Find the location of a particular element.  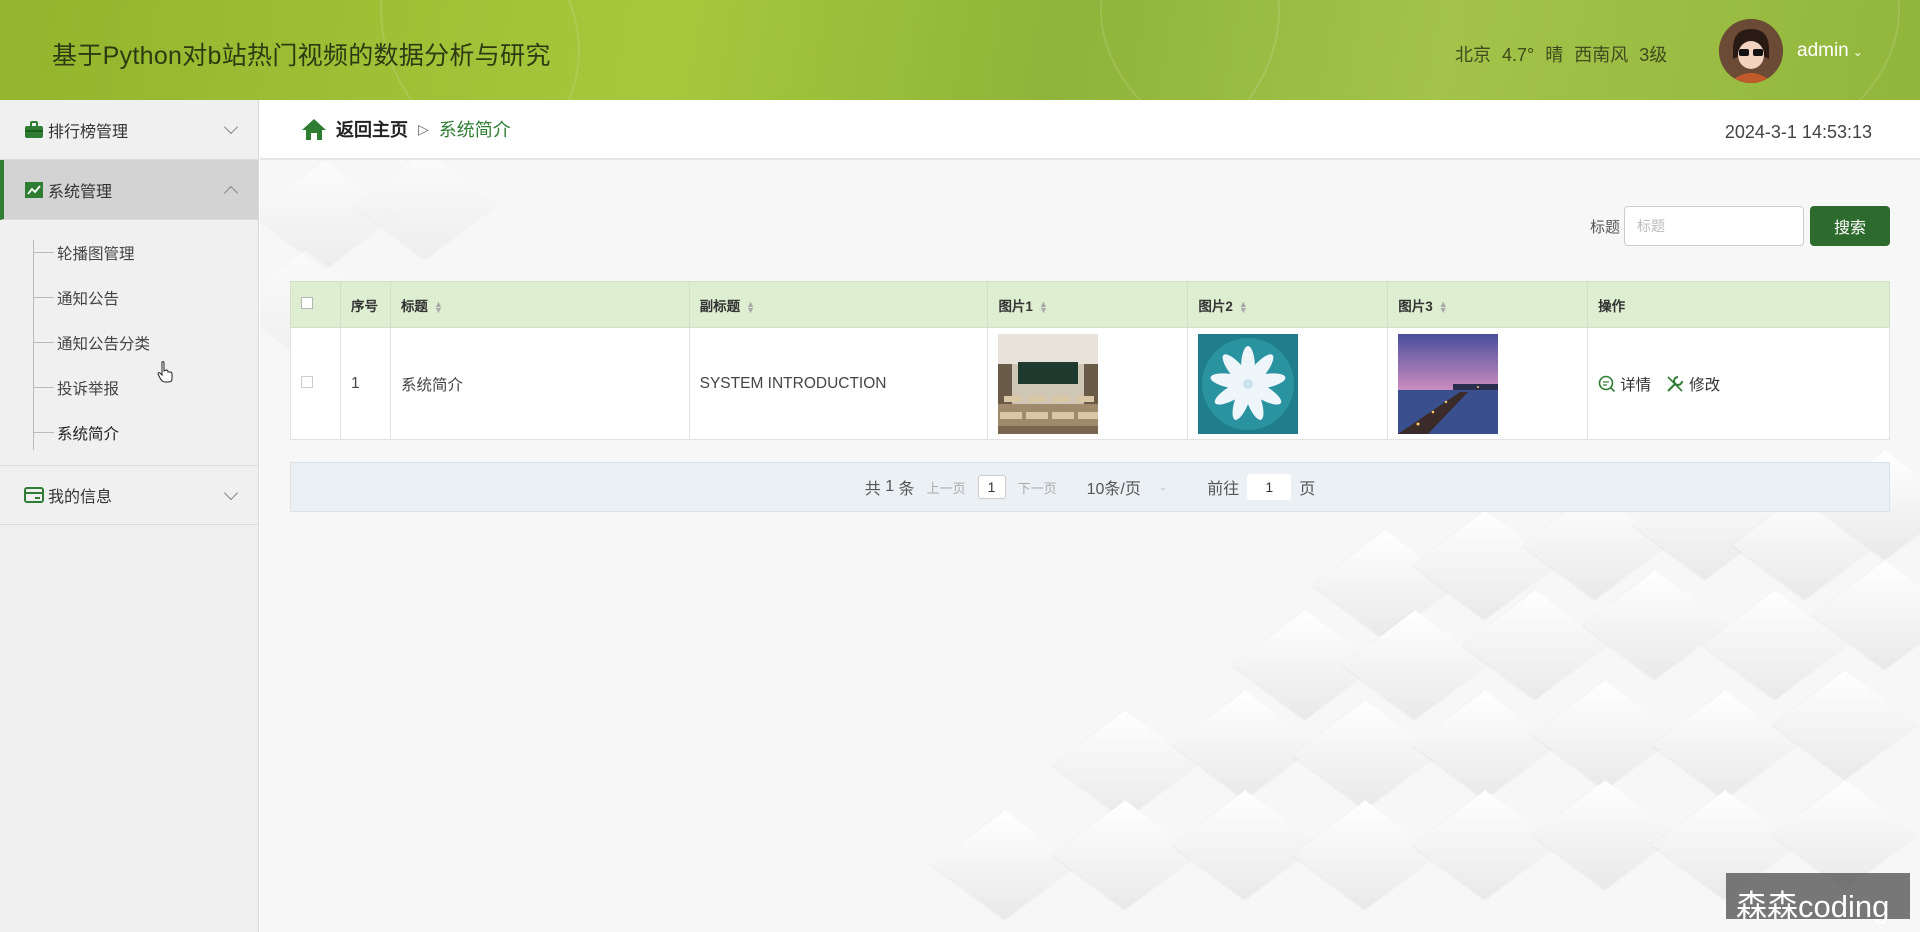

breadcrumb: 返回主页 ▷ 系统简介 is located at coordinates (405, 129).